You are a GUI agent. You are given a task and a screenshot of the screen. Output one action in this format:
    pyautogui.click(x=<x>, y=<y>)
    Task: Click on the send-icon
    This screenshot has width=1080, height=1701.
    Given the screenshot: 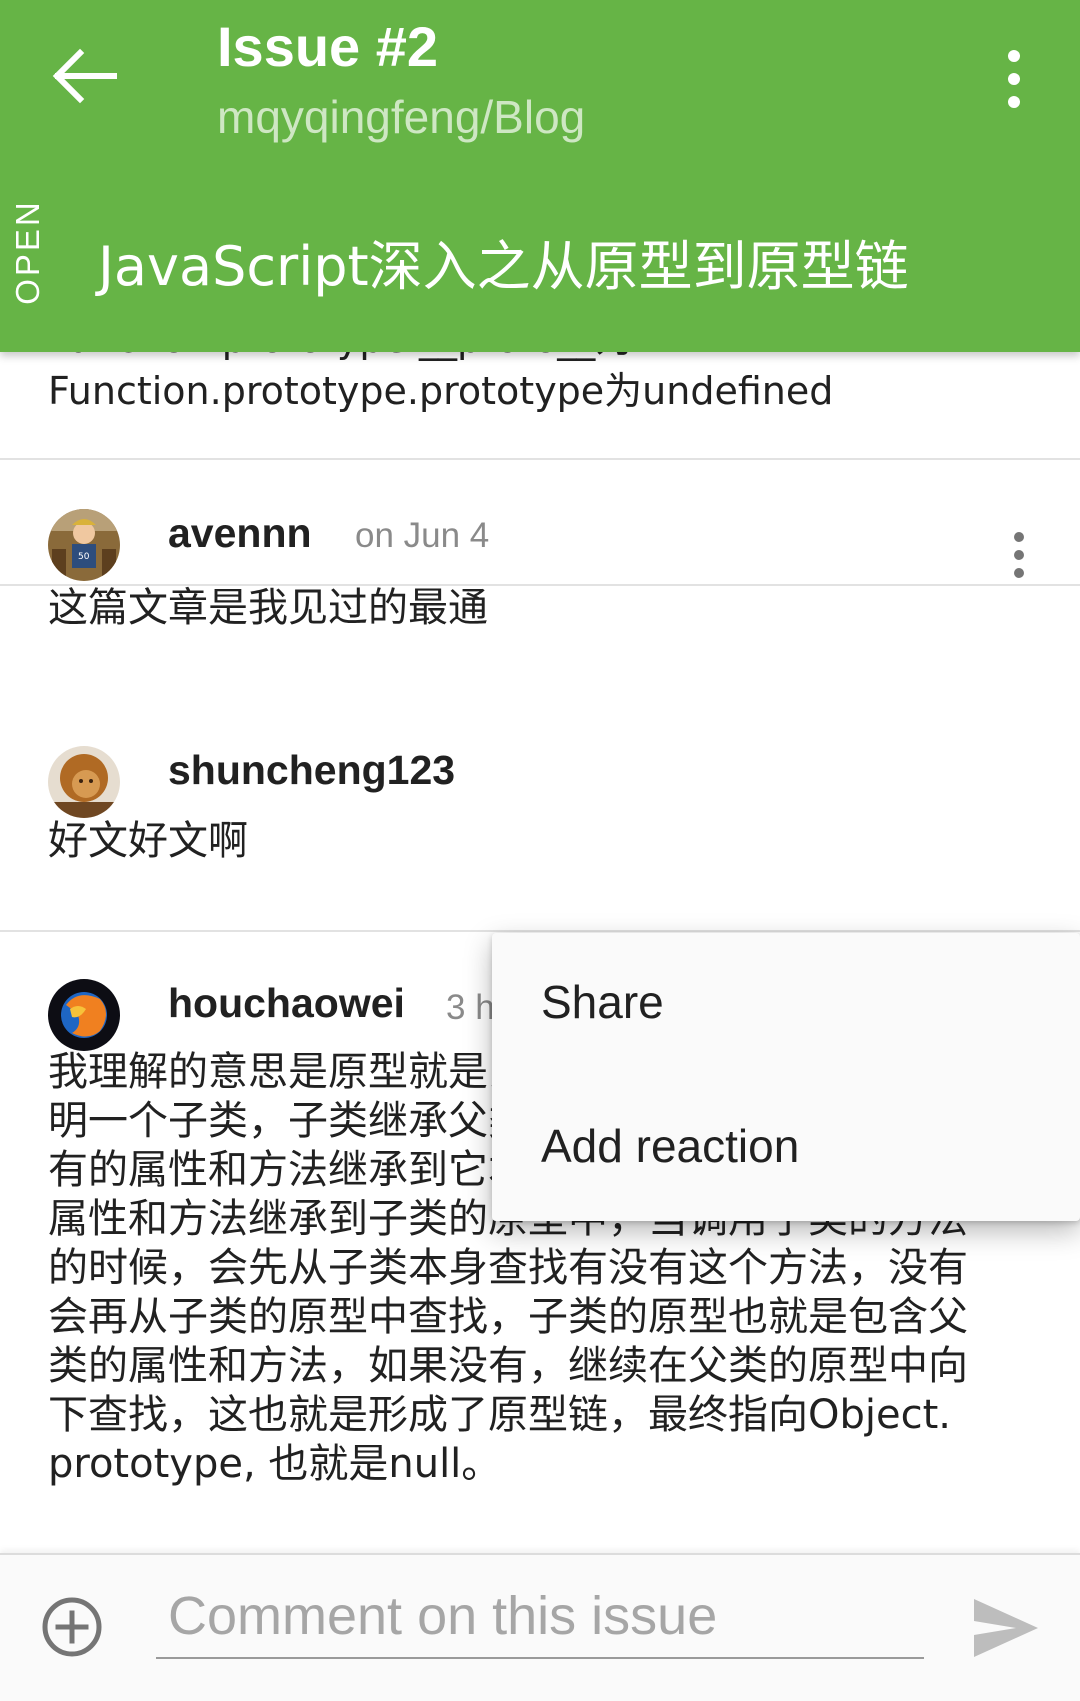 What is the action you would take?
    pyautogui.click(x=1006, y=1628)
    